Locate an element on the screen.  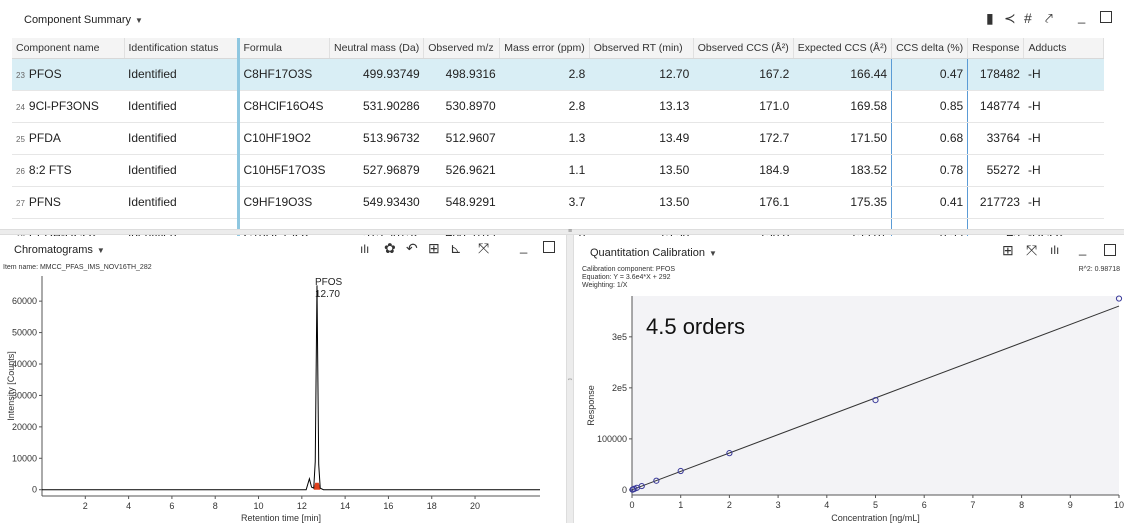
cell-err: 1.1 is located at coordinates (544, 170).